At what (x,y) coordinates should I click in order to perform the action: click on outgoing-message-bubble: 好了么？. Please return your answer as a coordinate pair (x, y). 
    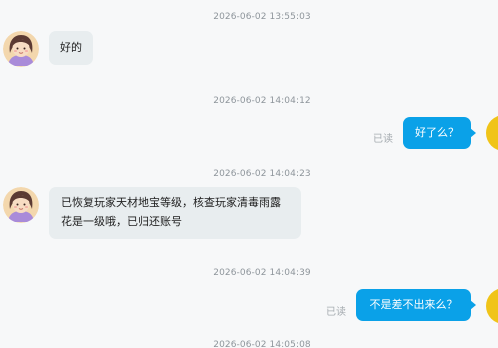
    Looking at the image, I should click on (439, 133).